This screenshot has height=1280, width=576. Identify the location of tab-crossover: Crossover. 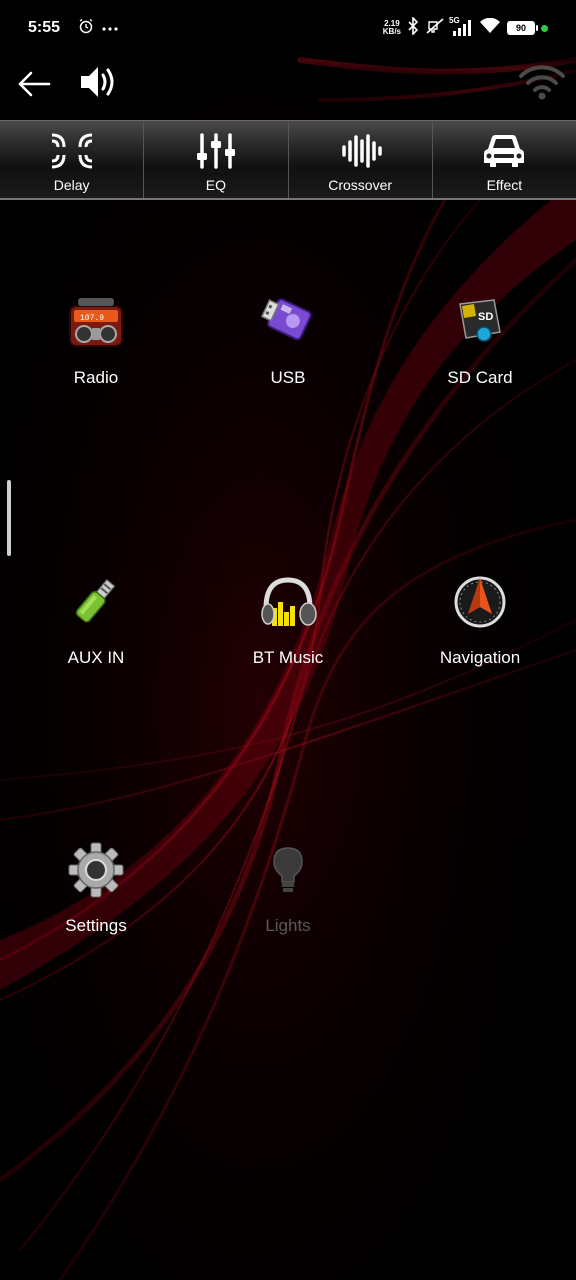
(361, 159).